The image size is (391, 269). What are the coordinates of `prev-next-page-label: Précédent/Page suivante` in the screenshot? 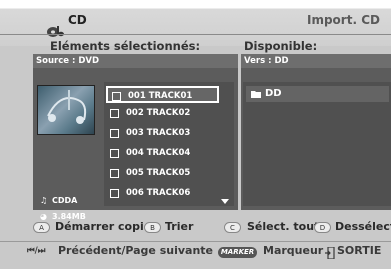 It's located at (136, 250).